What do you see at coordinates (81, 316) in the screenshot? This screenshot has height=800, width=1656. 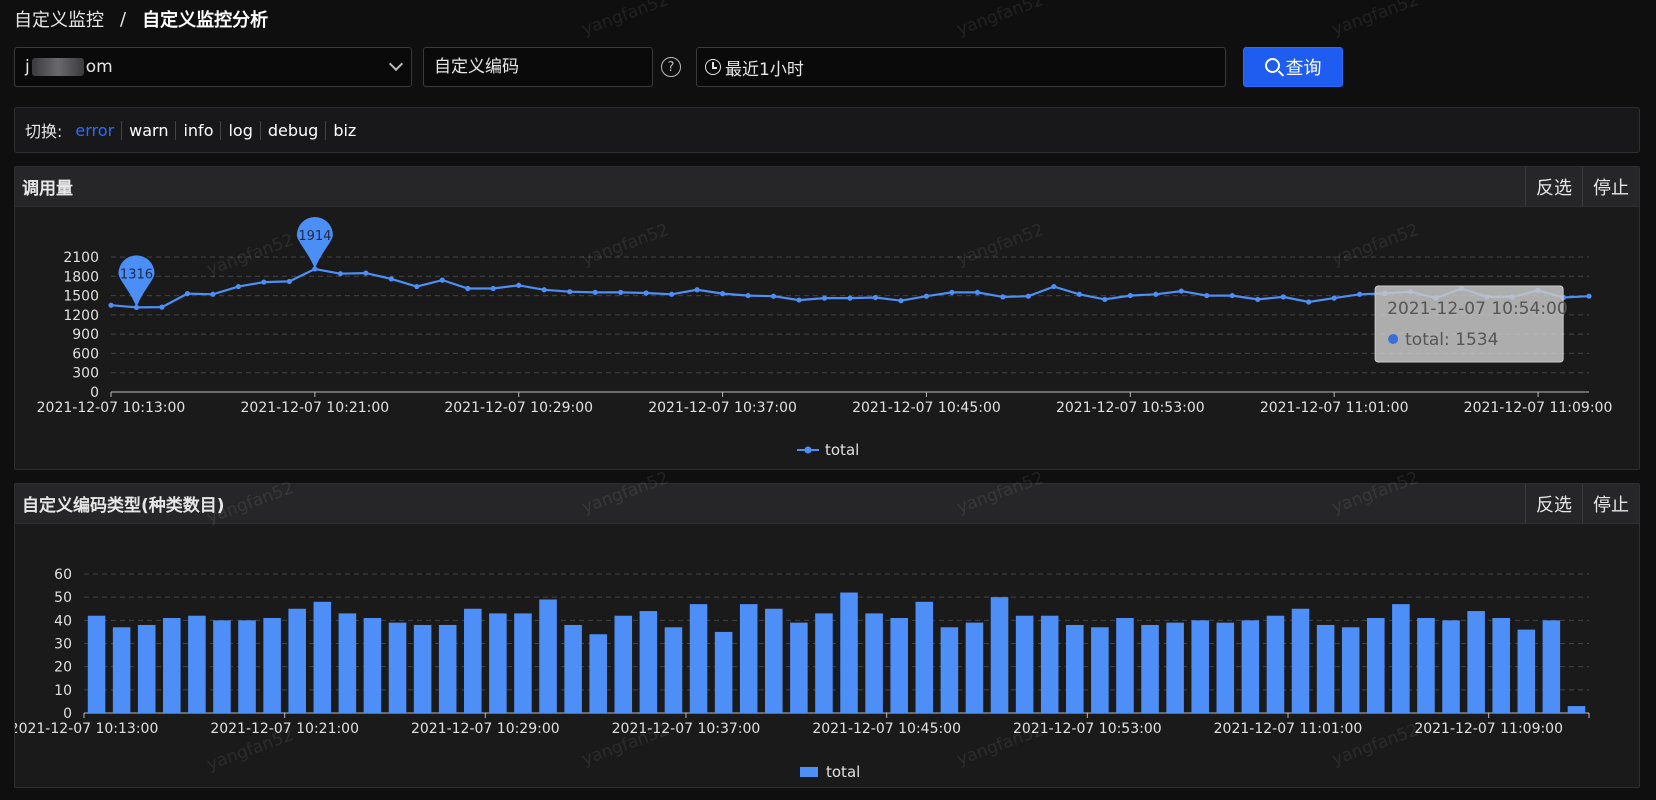 I see `y-tick-label: 1200` at bounding box center [81, 316].